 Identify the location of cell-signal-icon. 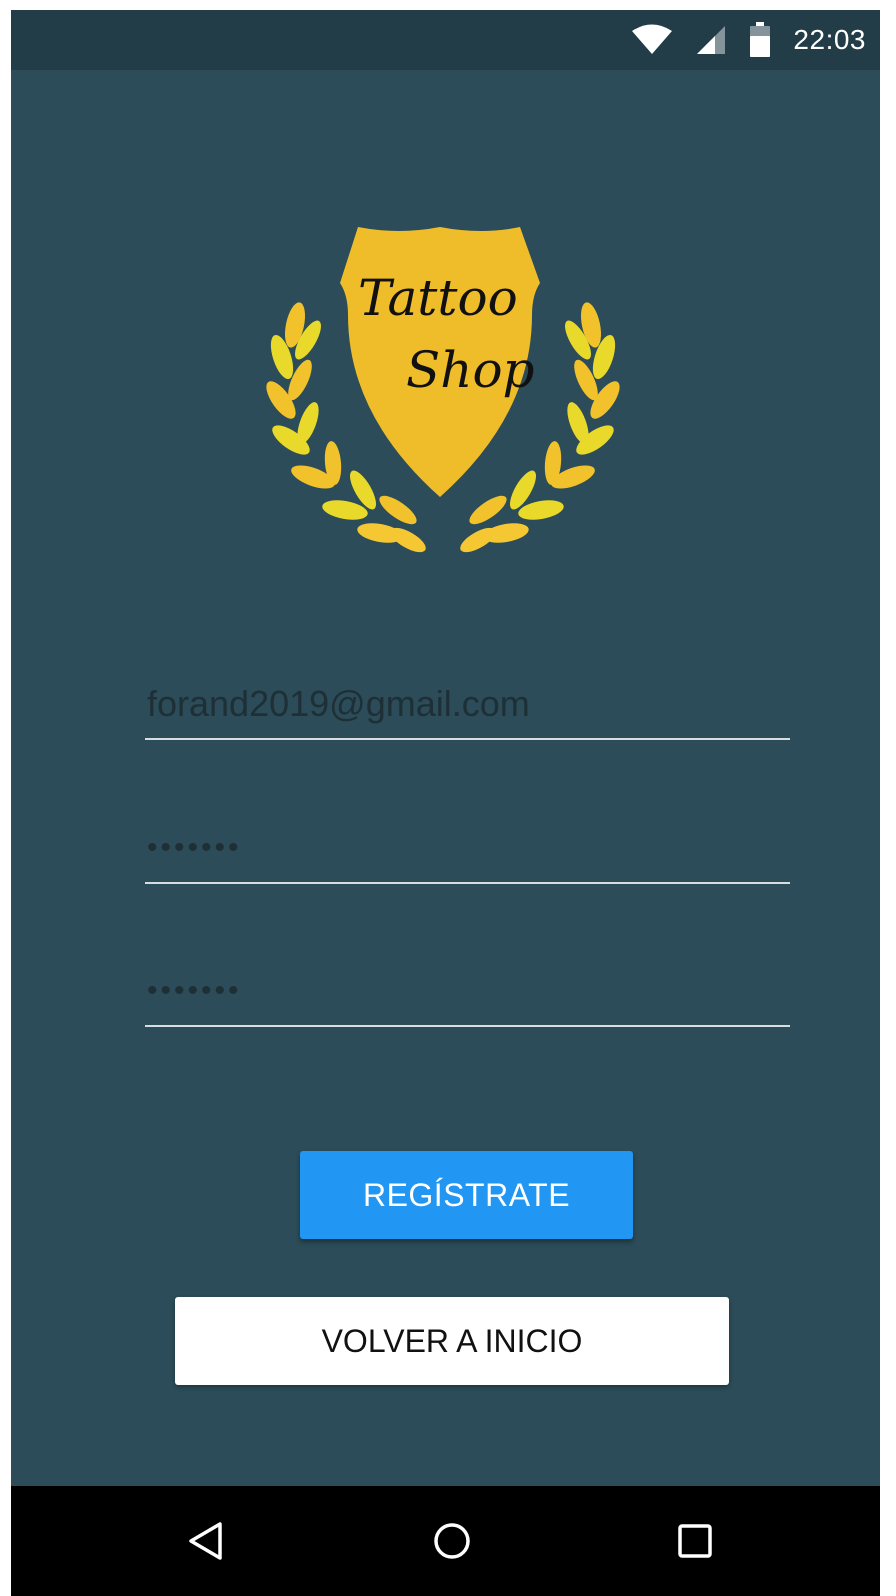
(711, 40).